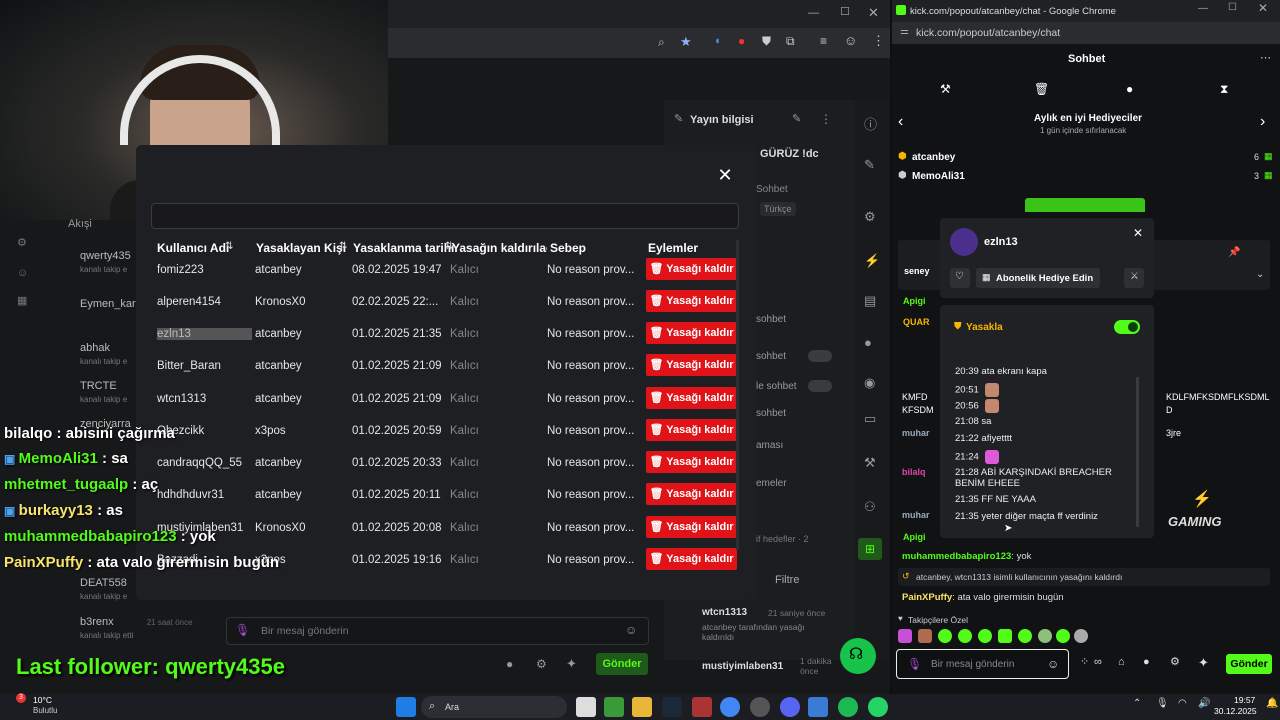 The image size is (1280, 720). What do you see at coordinates (904, 32) in the screenshot?
I see `site-info-icon: ⚌` at bounding box center [904, 32].